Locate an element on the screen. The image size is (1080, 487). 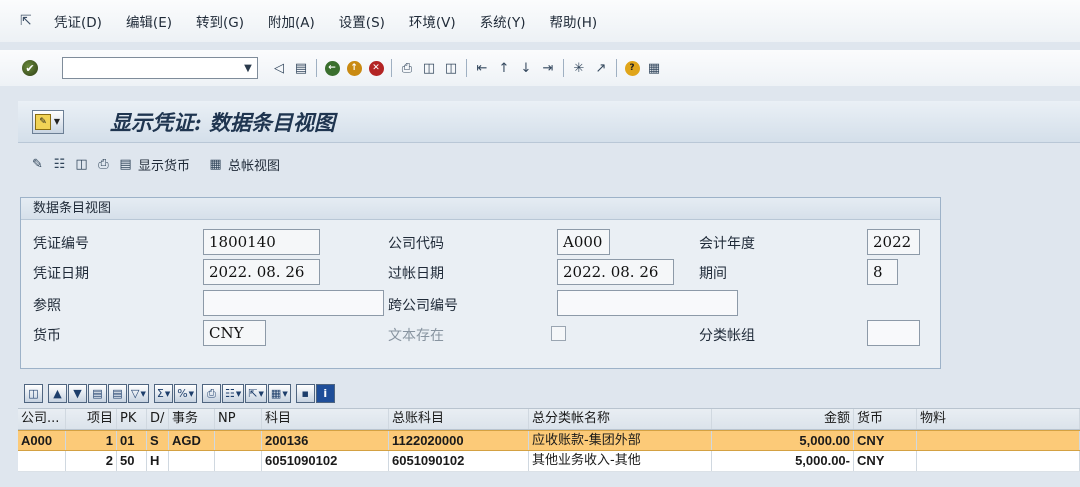
menu-exit-icon: ⇱ is located at coordinates (31, 21).